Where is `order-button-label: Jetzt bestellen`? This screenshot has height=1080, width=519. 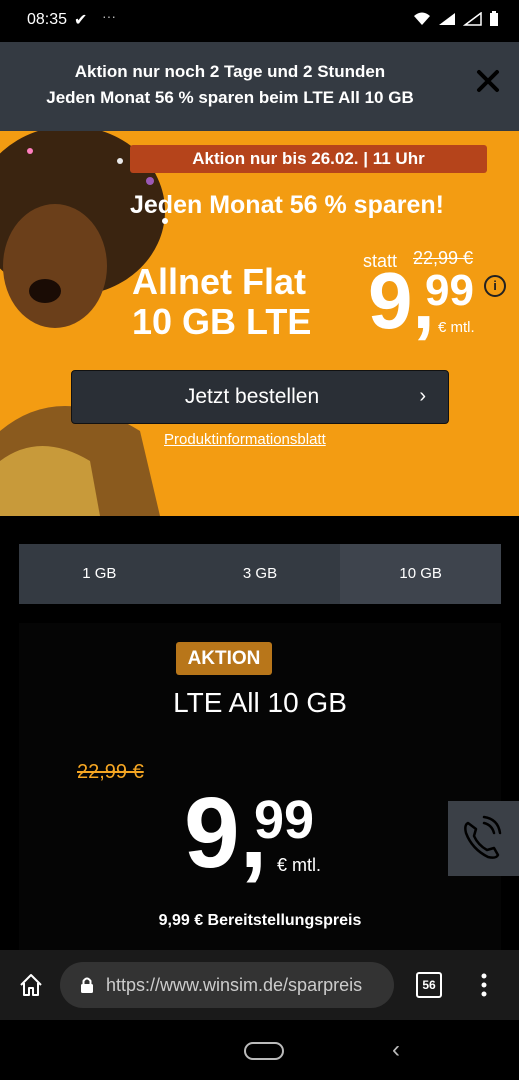
order-button-label: Jetzt bestellen is located at coordinates (252, 396).